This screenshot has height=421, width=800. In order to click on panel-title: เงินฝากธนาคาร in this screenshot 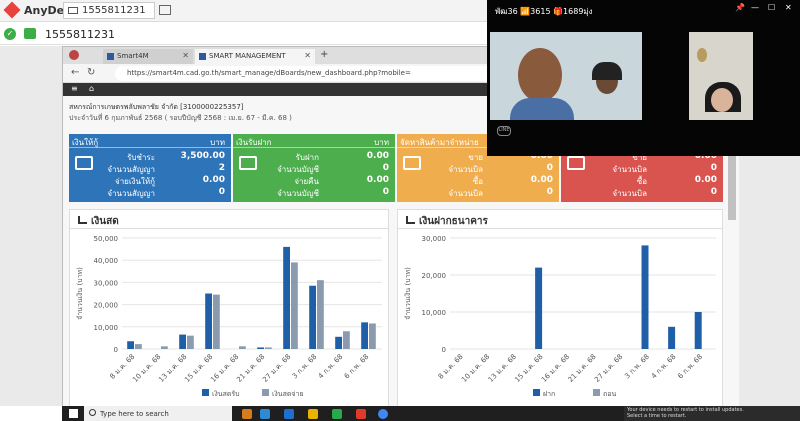, I will do `click(447, 221)`.